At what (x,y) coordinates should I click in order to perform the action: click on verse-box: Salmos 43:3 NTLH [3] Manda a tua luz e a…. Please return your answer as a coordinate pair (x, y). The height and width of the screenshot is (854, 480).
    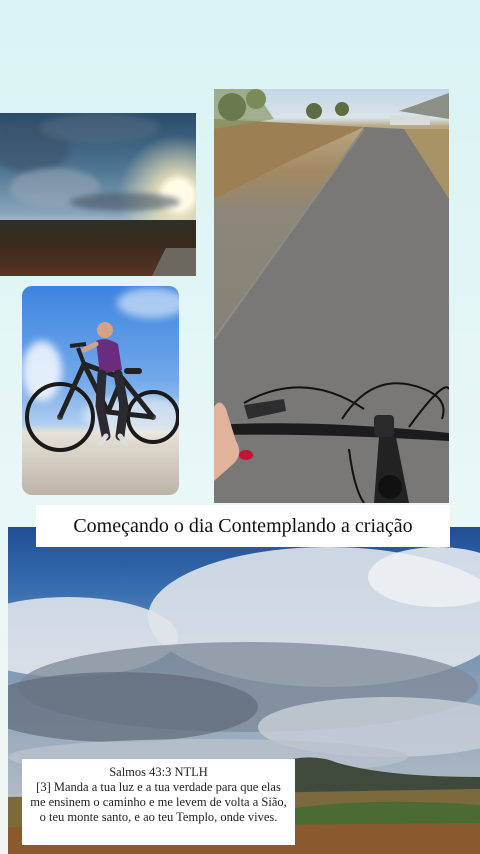
    Looking at the image, I should click on (158, 802).